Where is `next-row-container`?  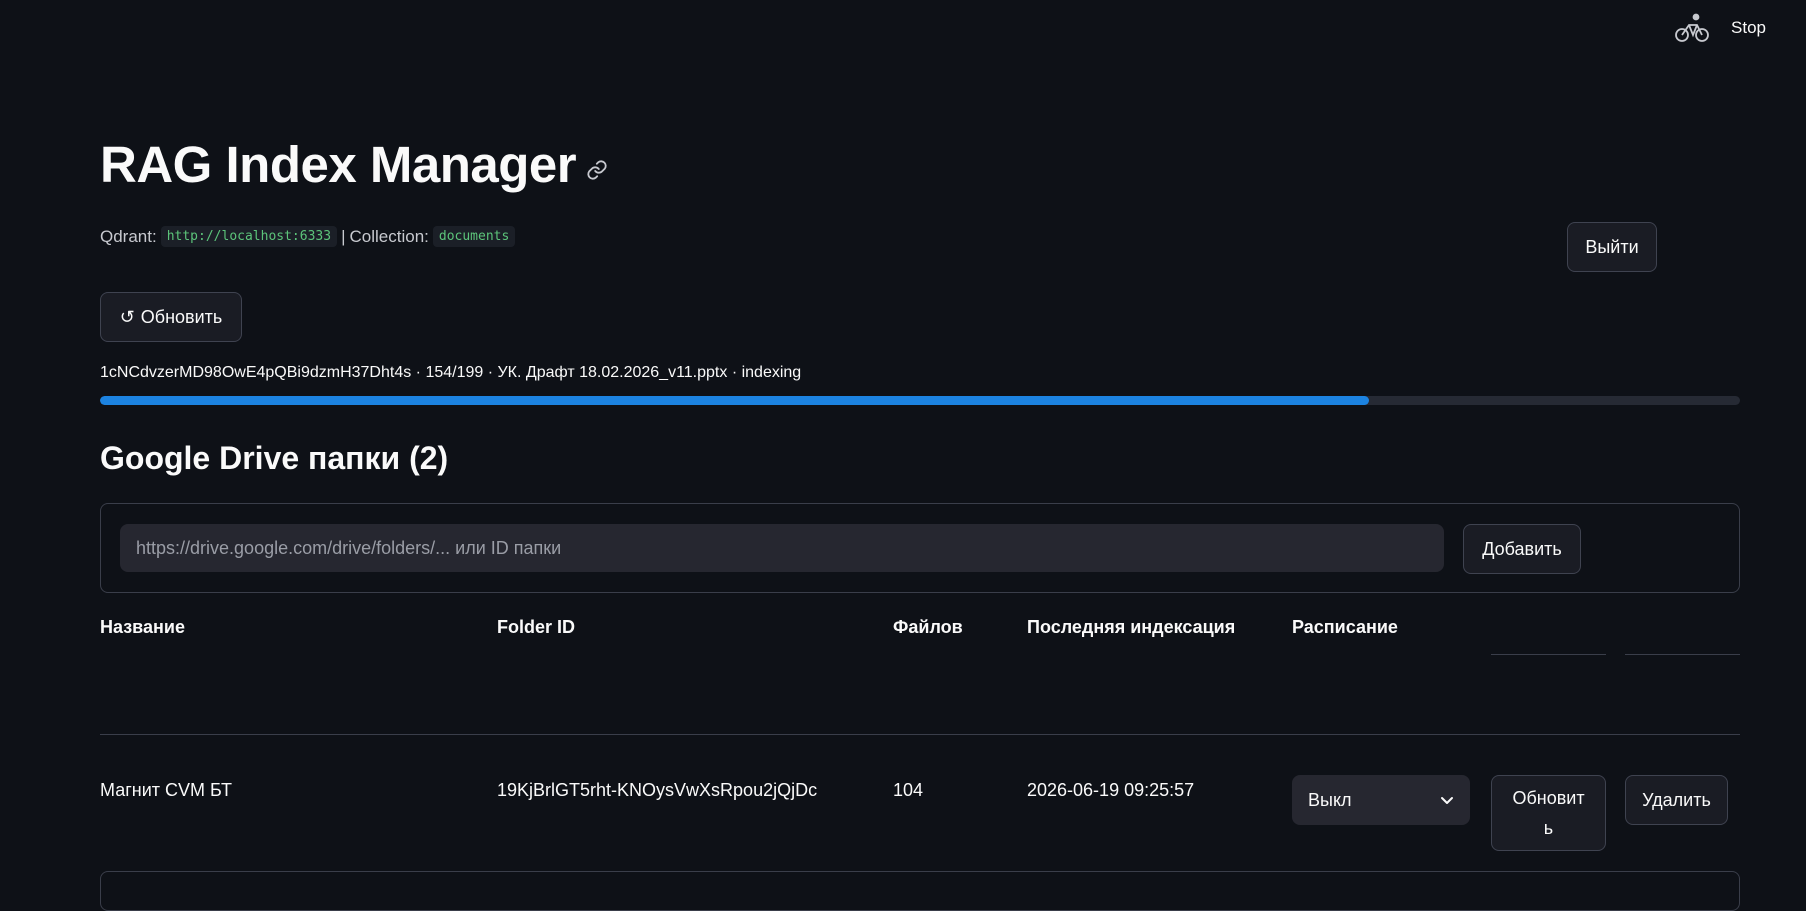 next-row-container is located at coordinates (920, 891).